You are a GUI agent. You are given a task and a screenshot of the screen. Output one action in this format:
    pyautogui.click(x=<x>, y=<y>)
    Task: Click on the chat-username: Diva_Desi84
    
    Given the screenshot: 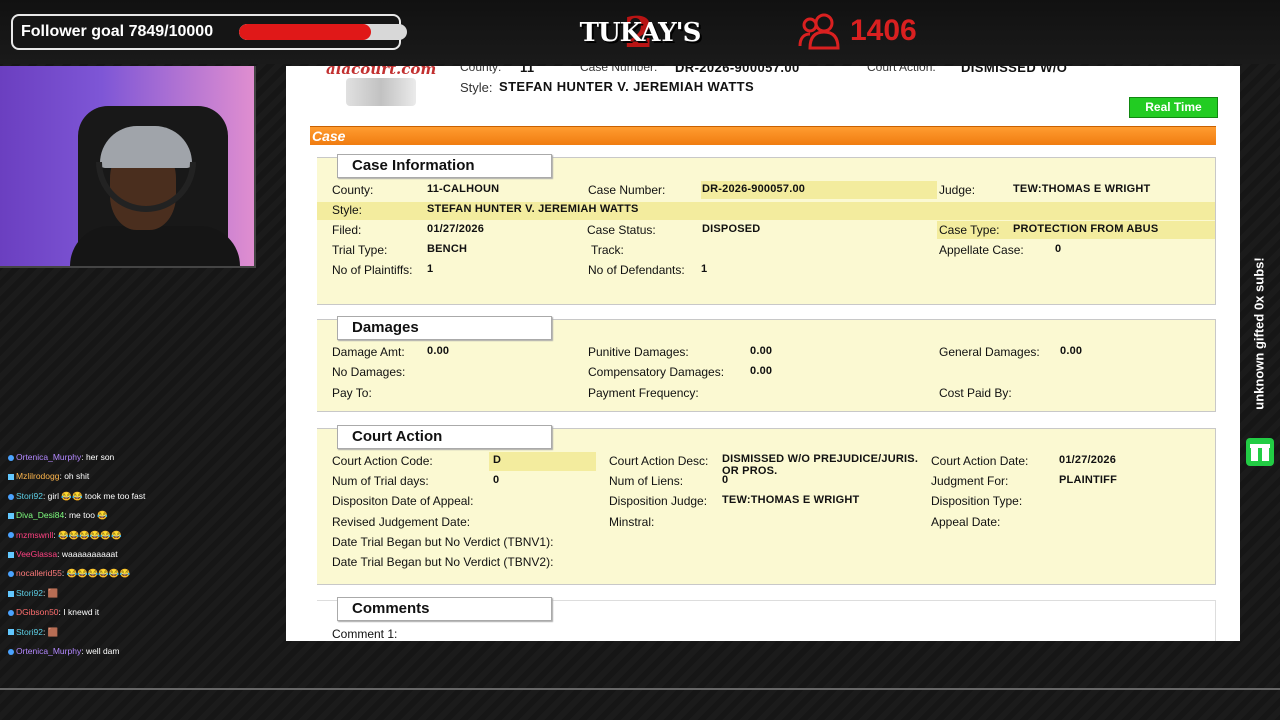 What is the action you would take?
    pyautogui.click(x=40, y=515)
    